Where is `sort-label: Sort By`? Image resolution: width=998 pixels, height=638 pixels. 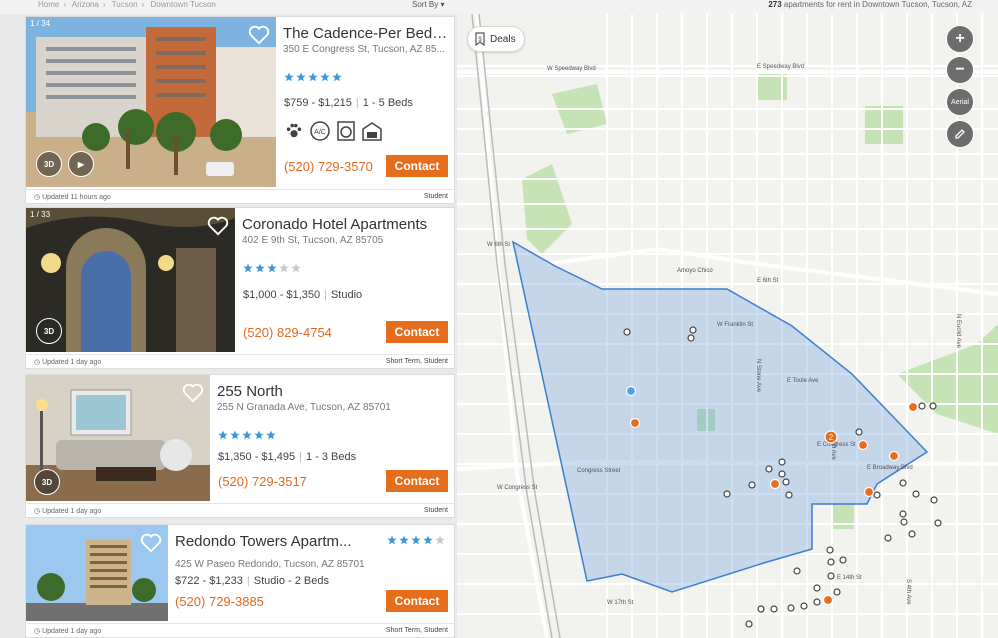
sort-label: Sort By is located at coordinates (425, 4).